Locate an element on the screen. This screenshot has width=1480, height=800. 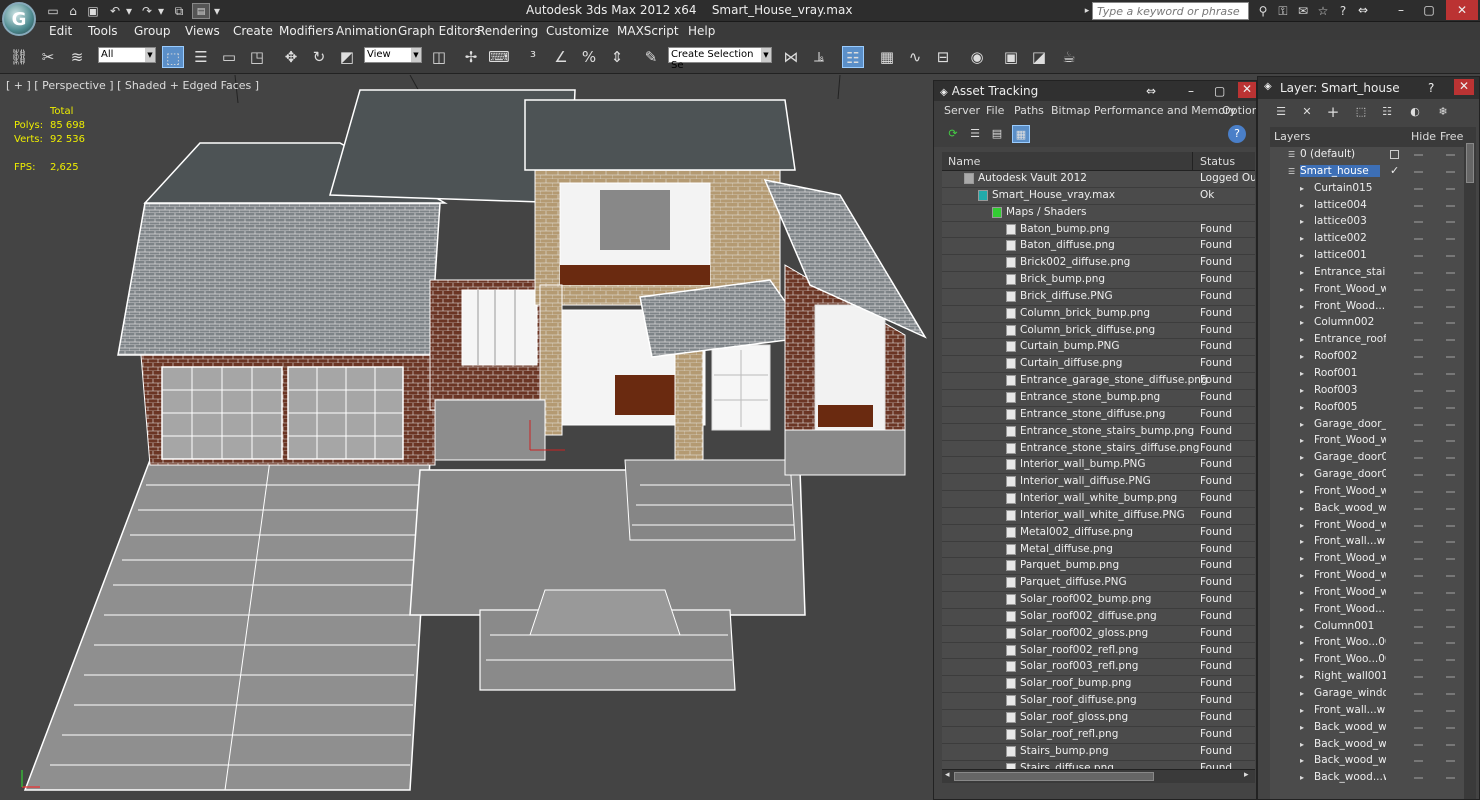
col-status-header: Status is located at coordinates (1217, 161).